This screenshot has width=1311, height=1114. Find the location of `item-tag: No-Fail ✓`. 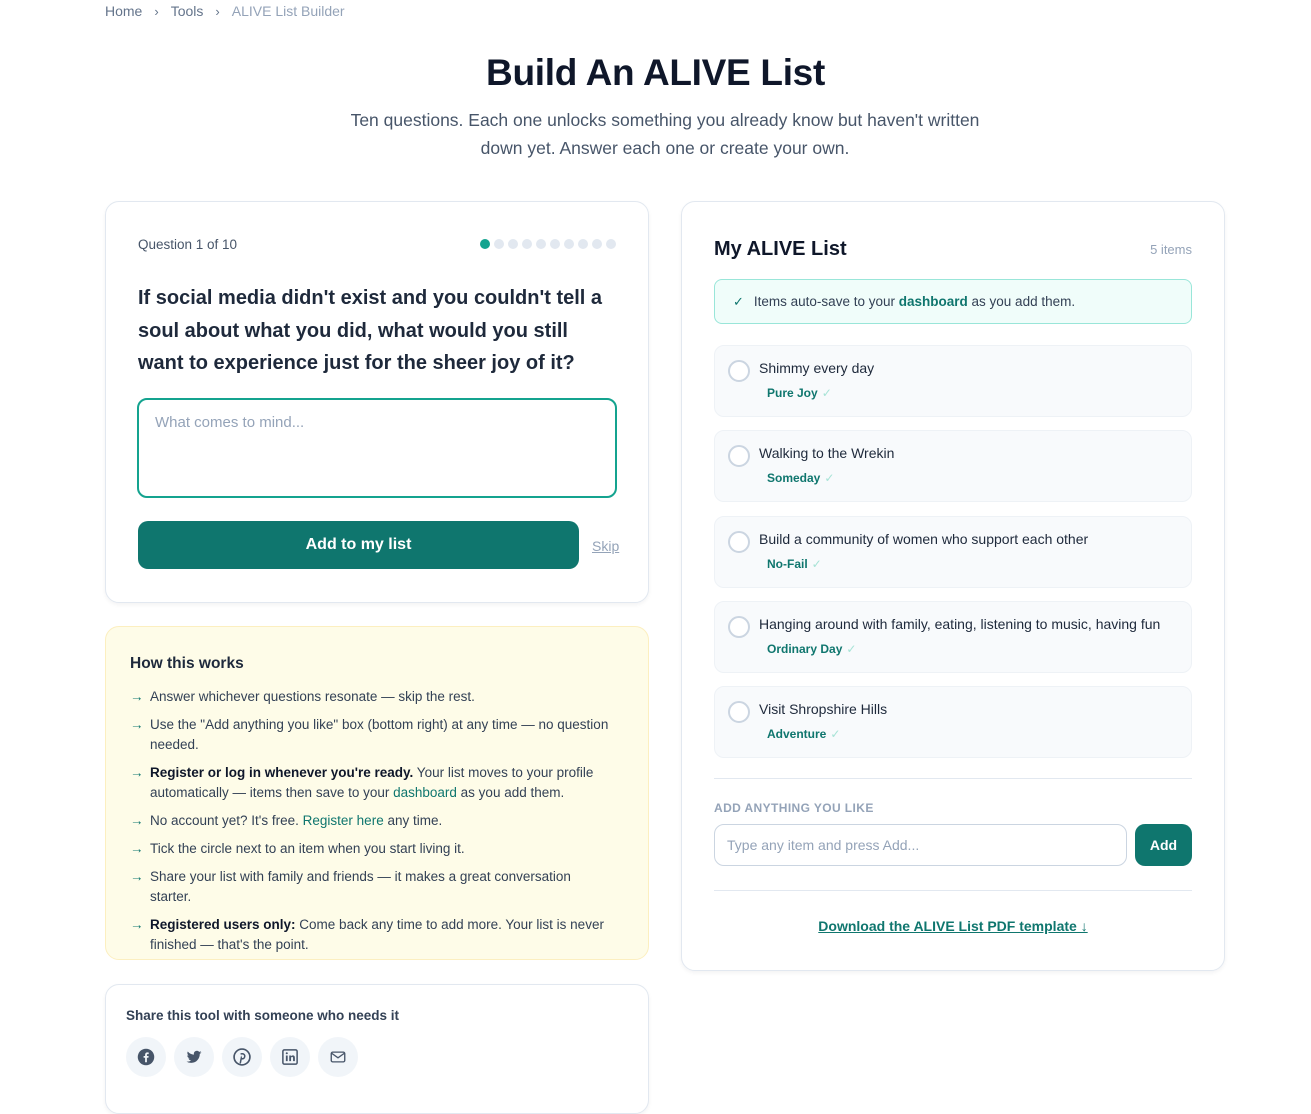

item-tag: No-Fail ✓ is located at coordinates (794, 564).